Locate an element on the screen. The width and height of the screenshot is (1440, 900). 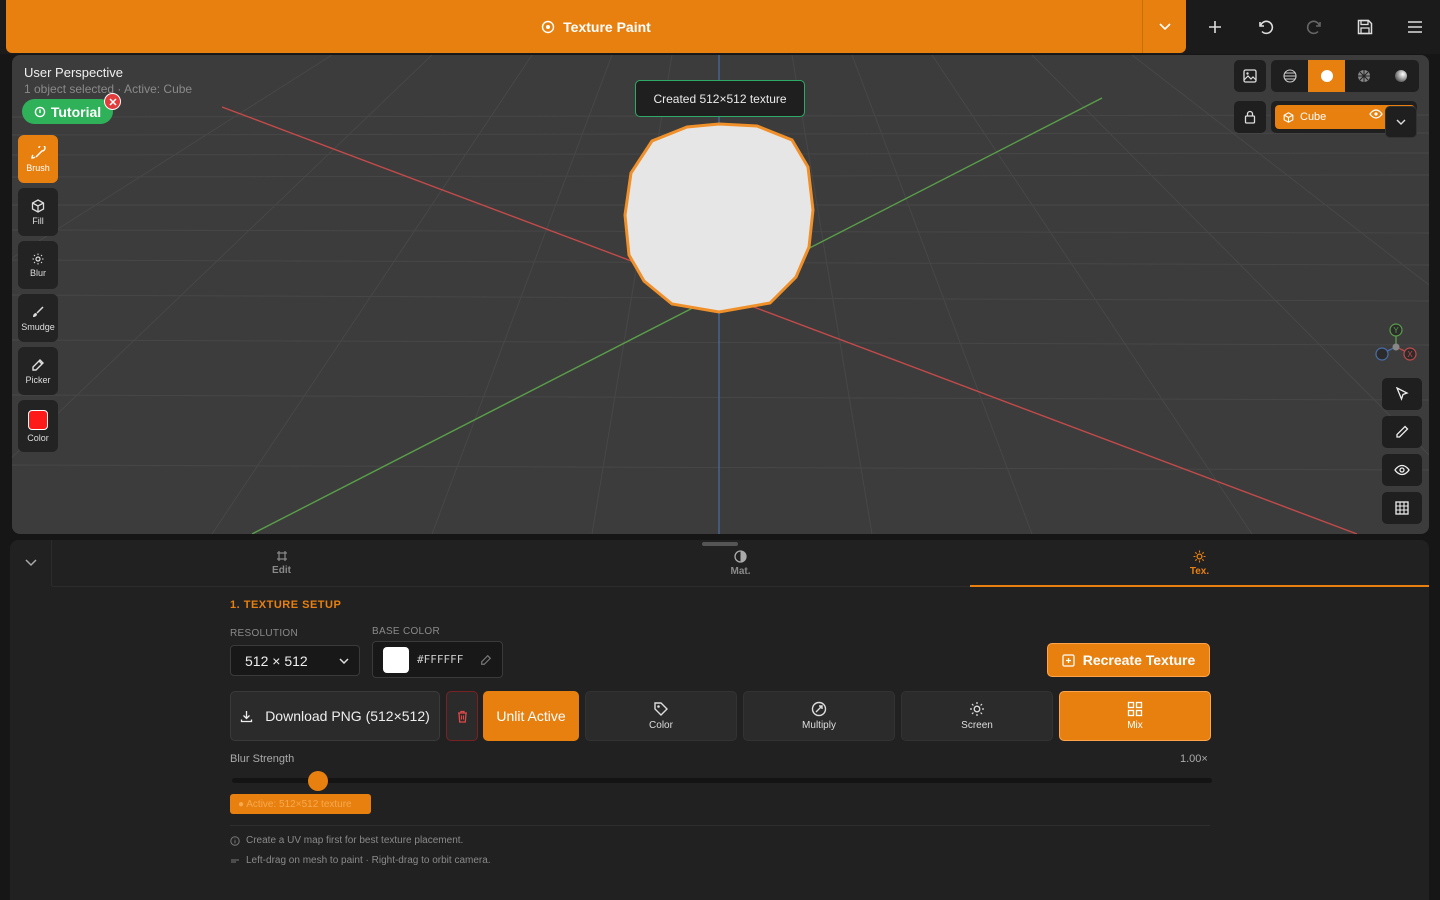
image-icon is located at coordinates (1250, 76).